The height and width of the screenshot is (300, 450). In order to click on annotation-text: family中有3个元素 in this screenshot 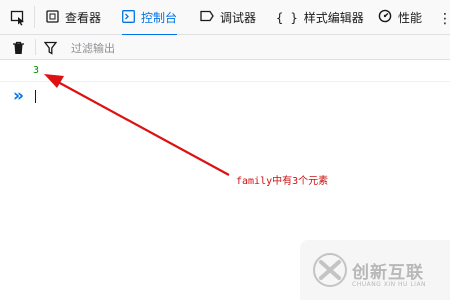, I will do `click(282, 181)`.